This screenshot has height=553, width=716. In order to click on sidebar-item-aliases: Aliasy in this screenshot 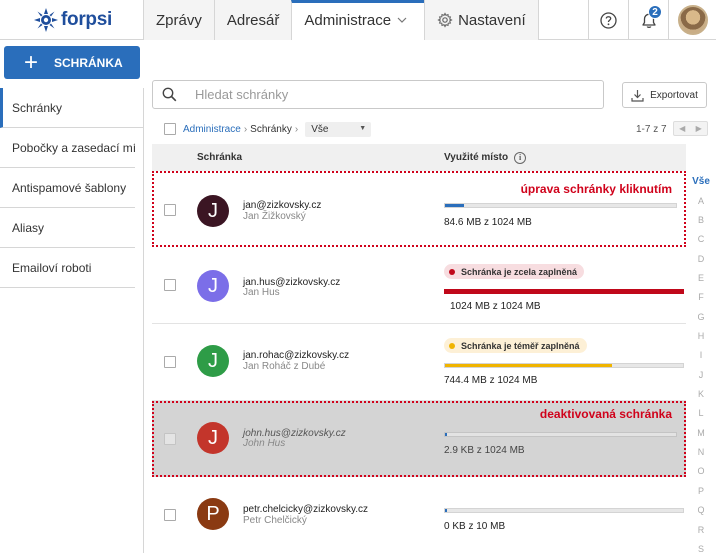, I will do `click(67, 228)`.